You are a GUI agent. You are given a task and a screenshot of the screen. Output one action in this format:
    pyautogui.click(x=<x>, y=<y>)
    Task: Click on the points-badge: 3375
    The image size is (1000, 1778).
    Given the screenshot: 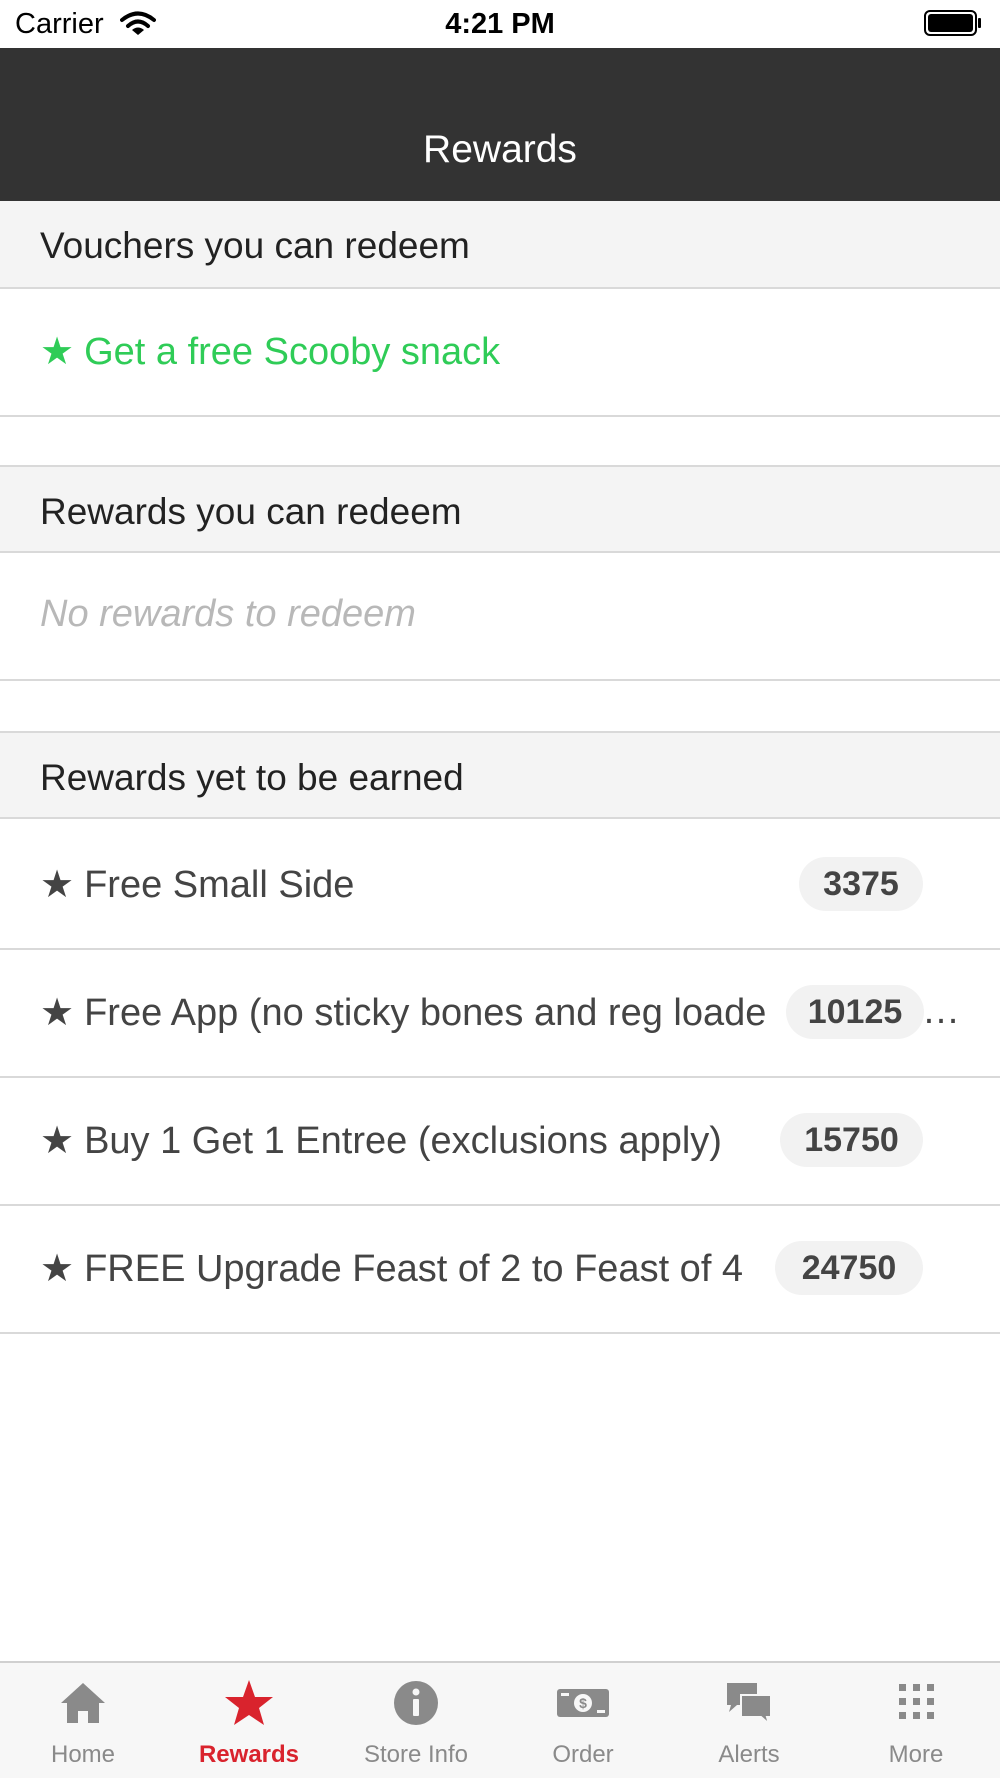 What is the action you would take?
    pyautogui.click(x=861, y=884)
    